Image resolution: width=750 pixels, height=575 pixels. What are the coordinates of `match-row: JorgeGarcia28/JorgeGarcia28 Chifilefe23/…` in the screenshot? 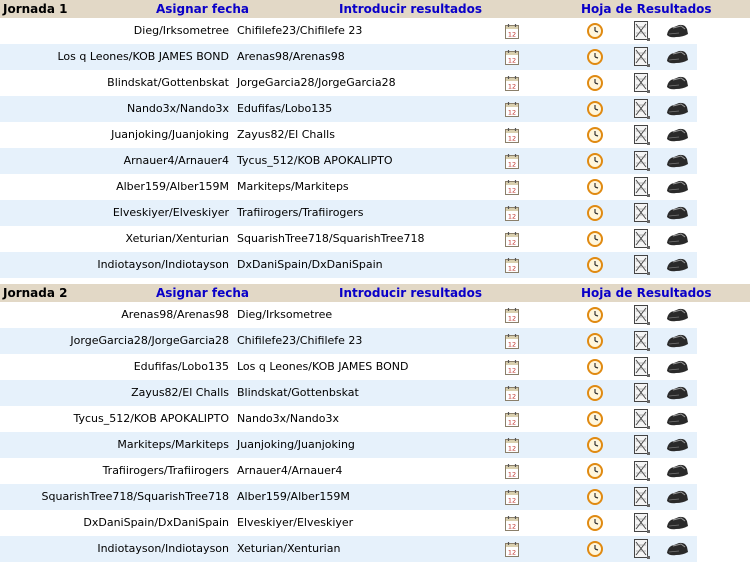 It's located at (348, 341).